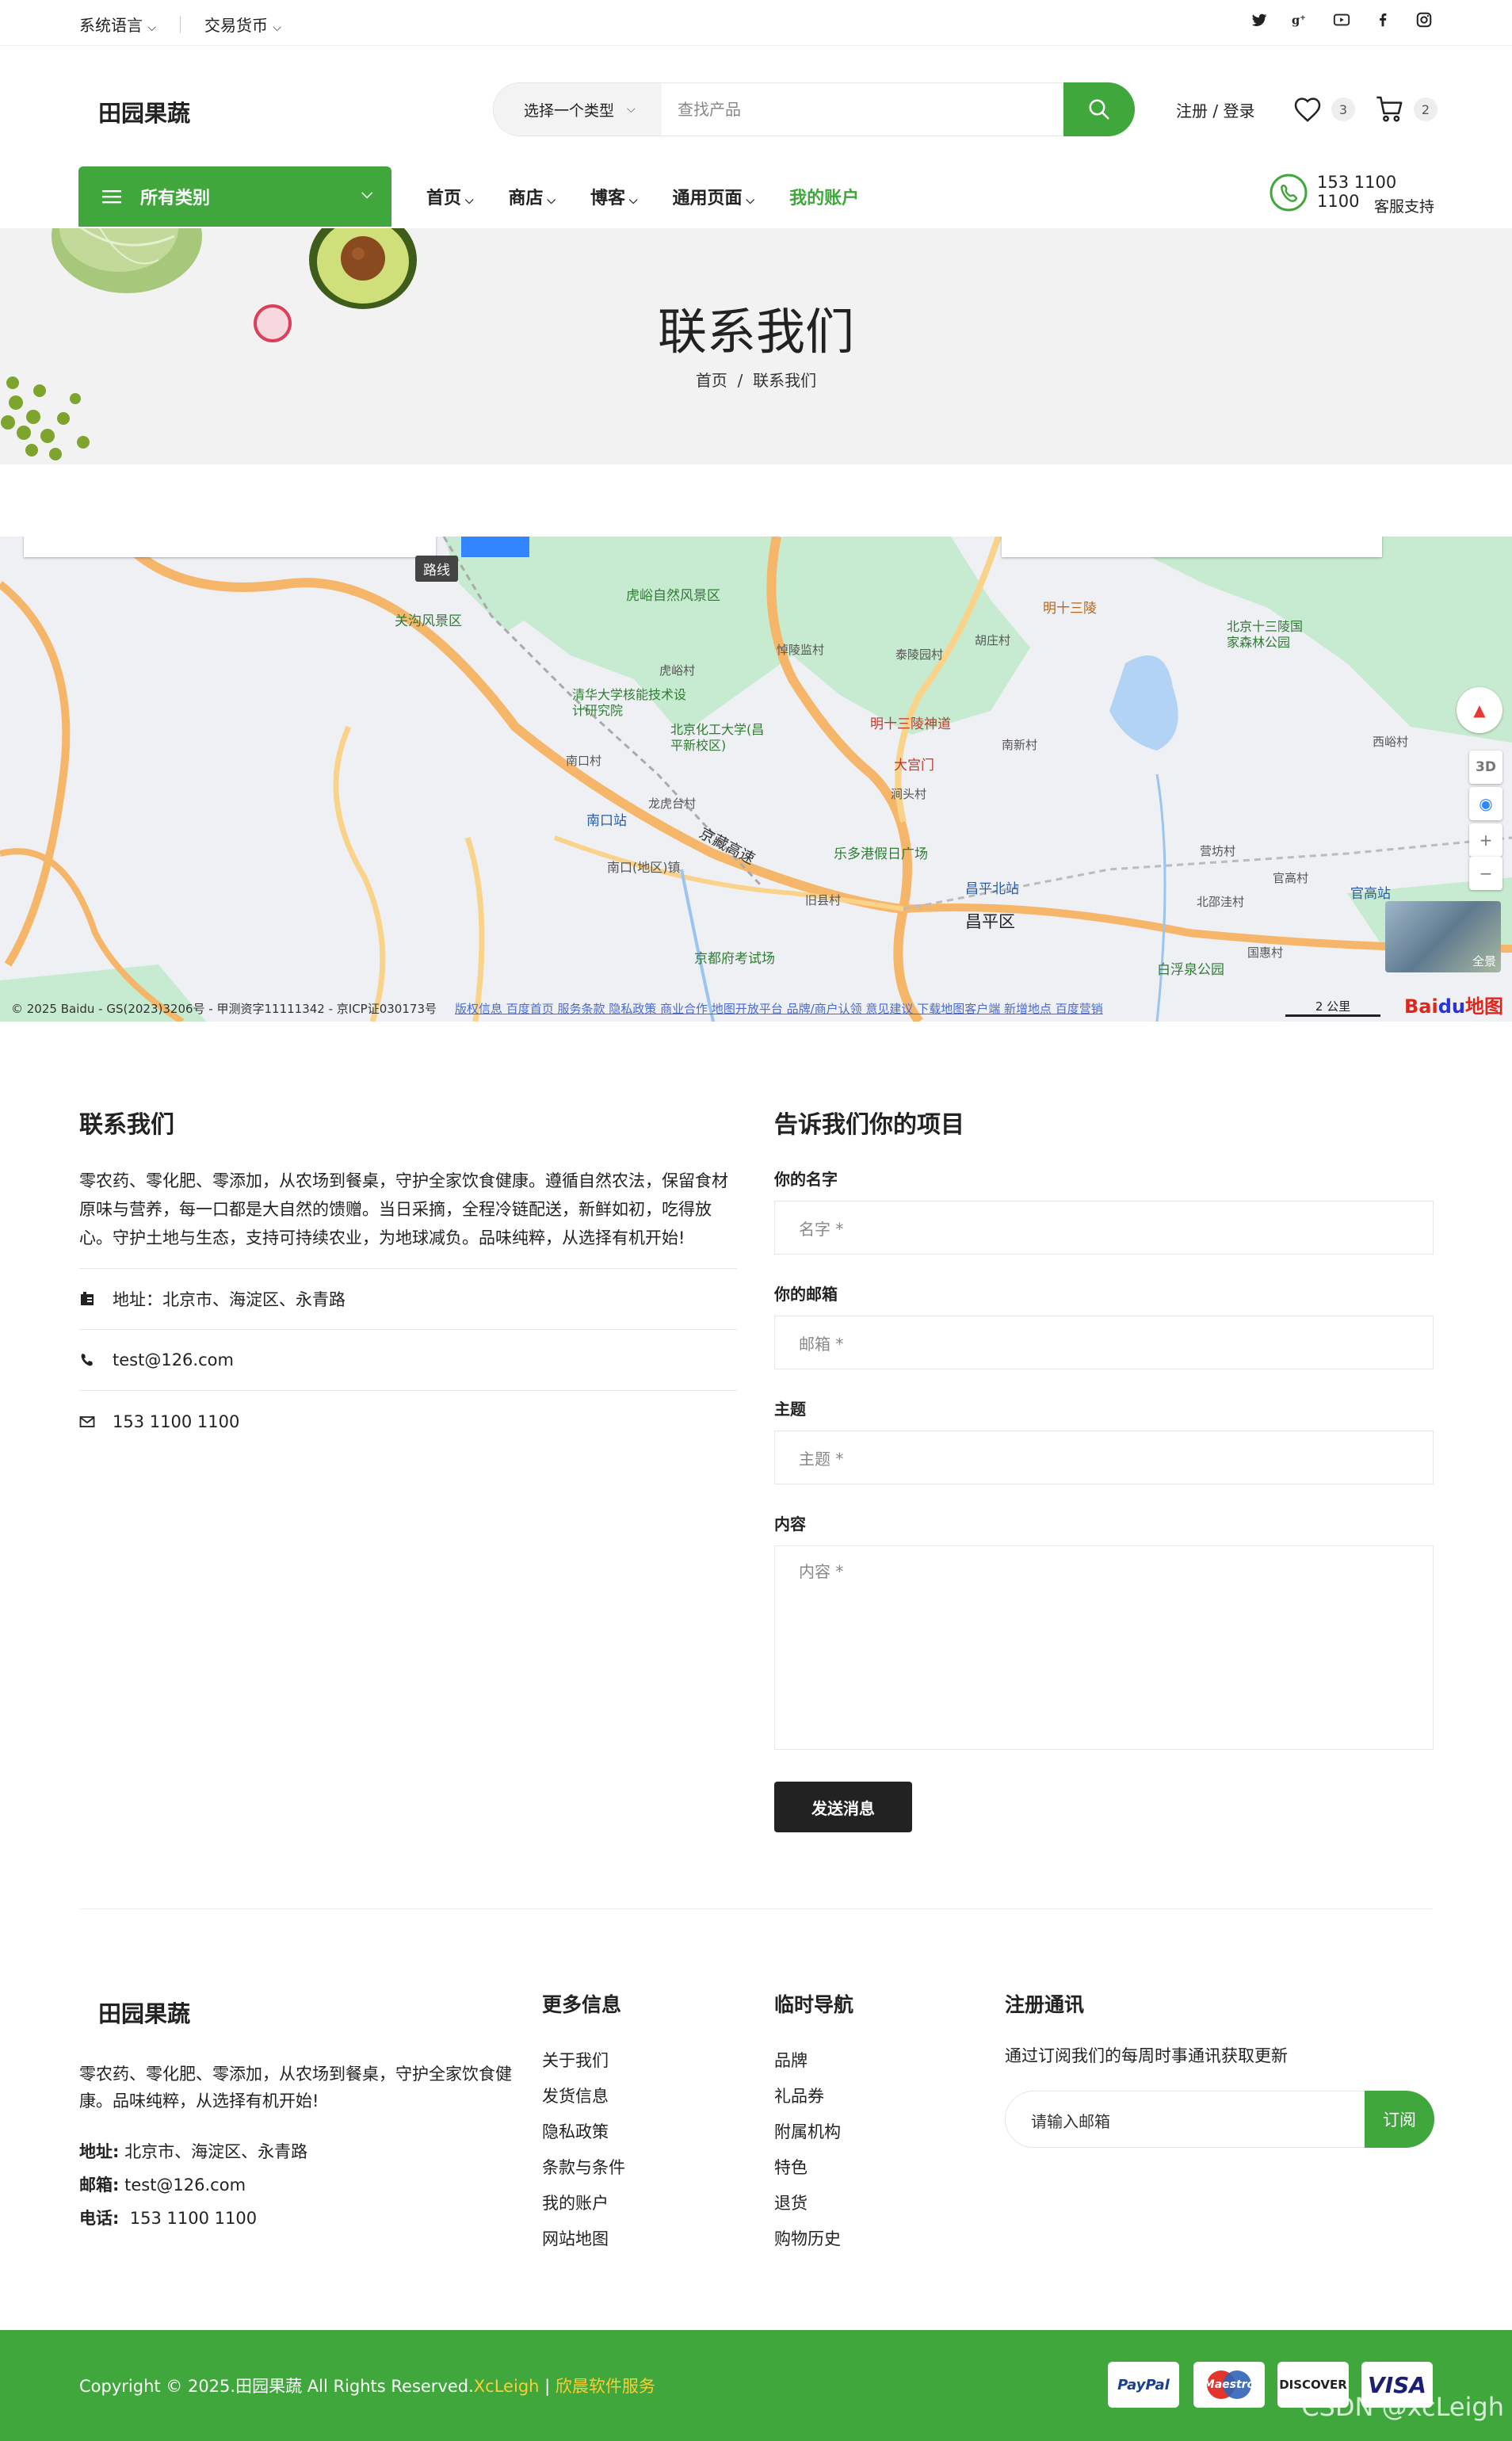  Describe the element at coordinates (1104, 1647) in the screenshot. I see `content-textarea: 内容 *` at that location.